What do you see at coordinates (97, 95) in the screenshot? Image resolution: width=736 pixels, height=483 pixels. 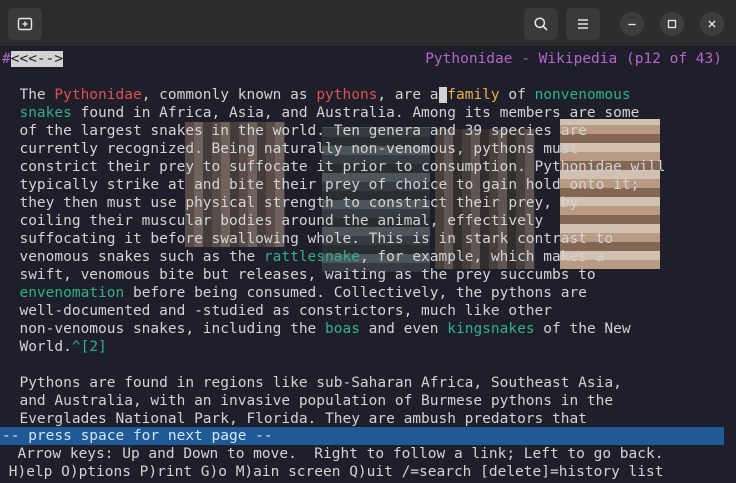 I see `link-pythonidae: Pythonidae` at bounding box center [97, 95].